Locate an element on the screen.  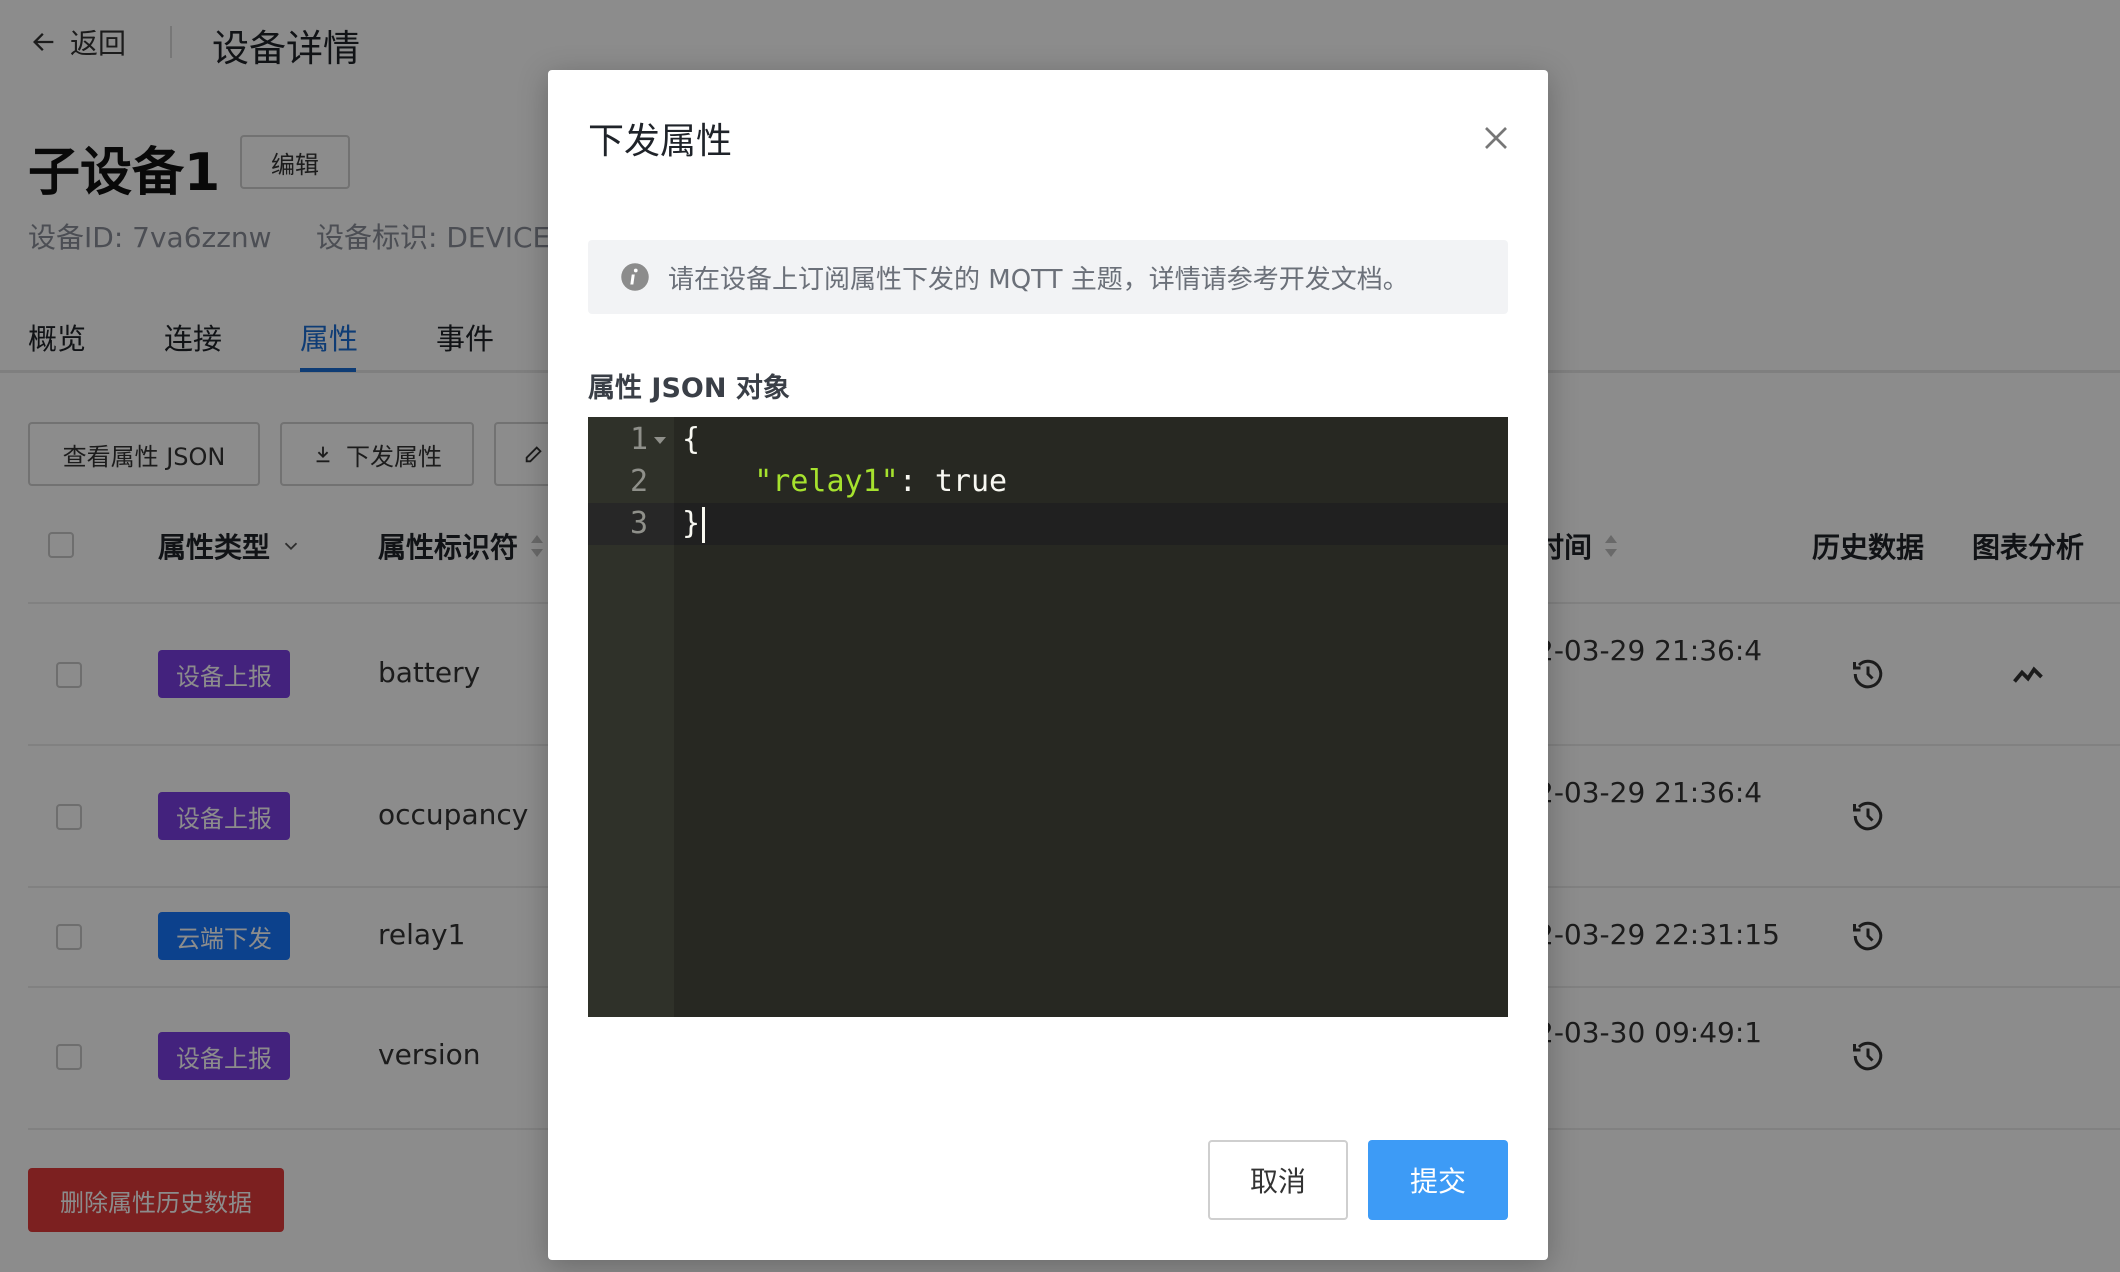
cancel-button: 取消 is located at coordinates (1278, 1180).